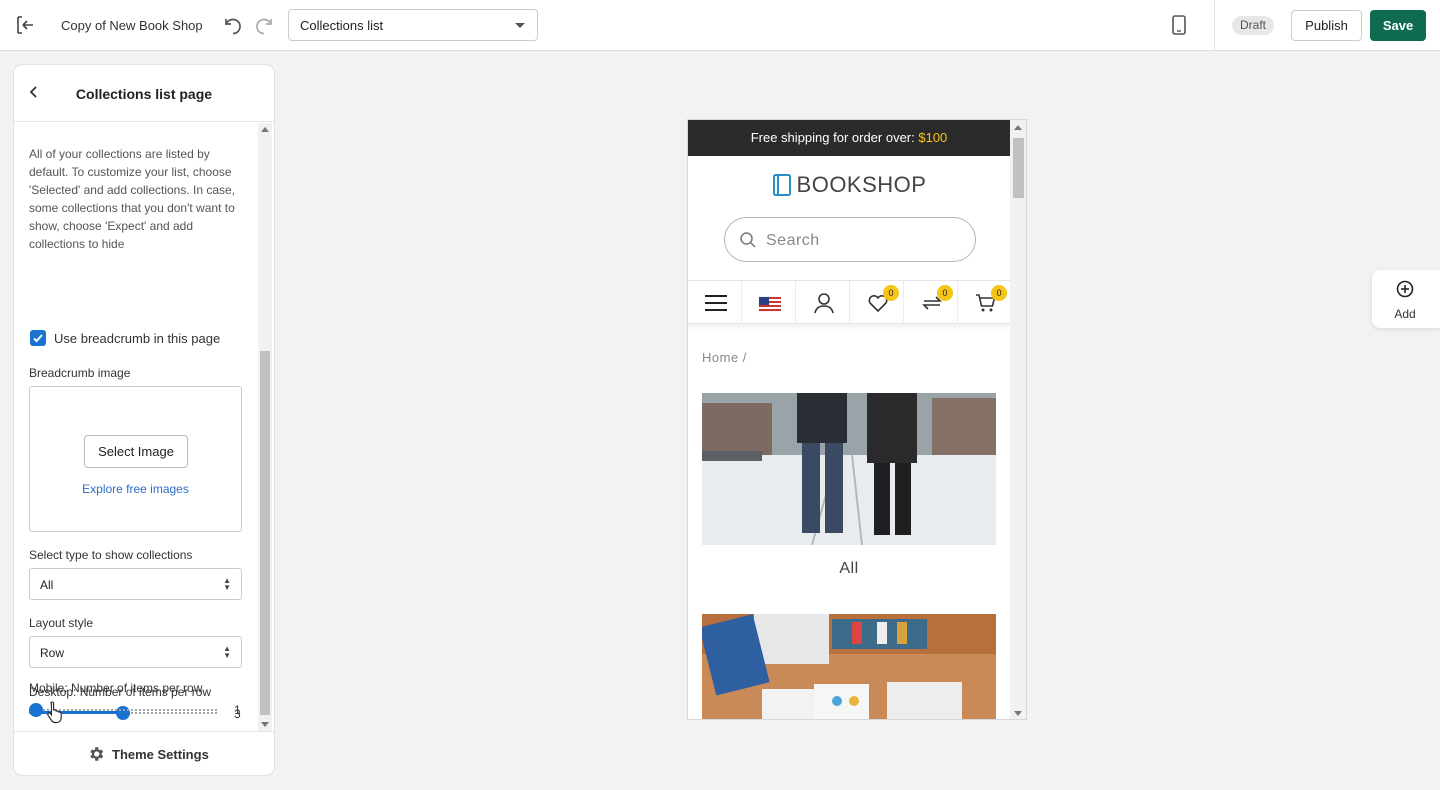  Describe the element at coordinates (111, 555) in the screenshot. I see `collection-type-label: Select type to show collections` at that location.